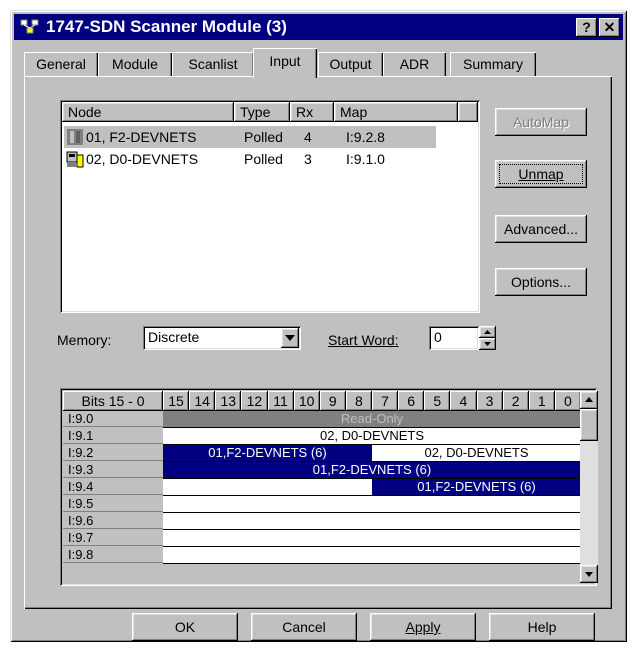 This screenshot has height=652, width=637. Describe the element at coordinates (280, 401) in the screenshot. I see `bit-header-11: 11` at that location.